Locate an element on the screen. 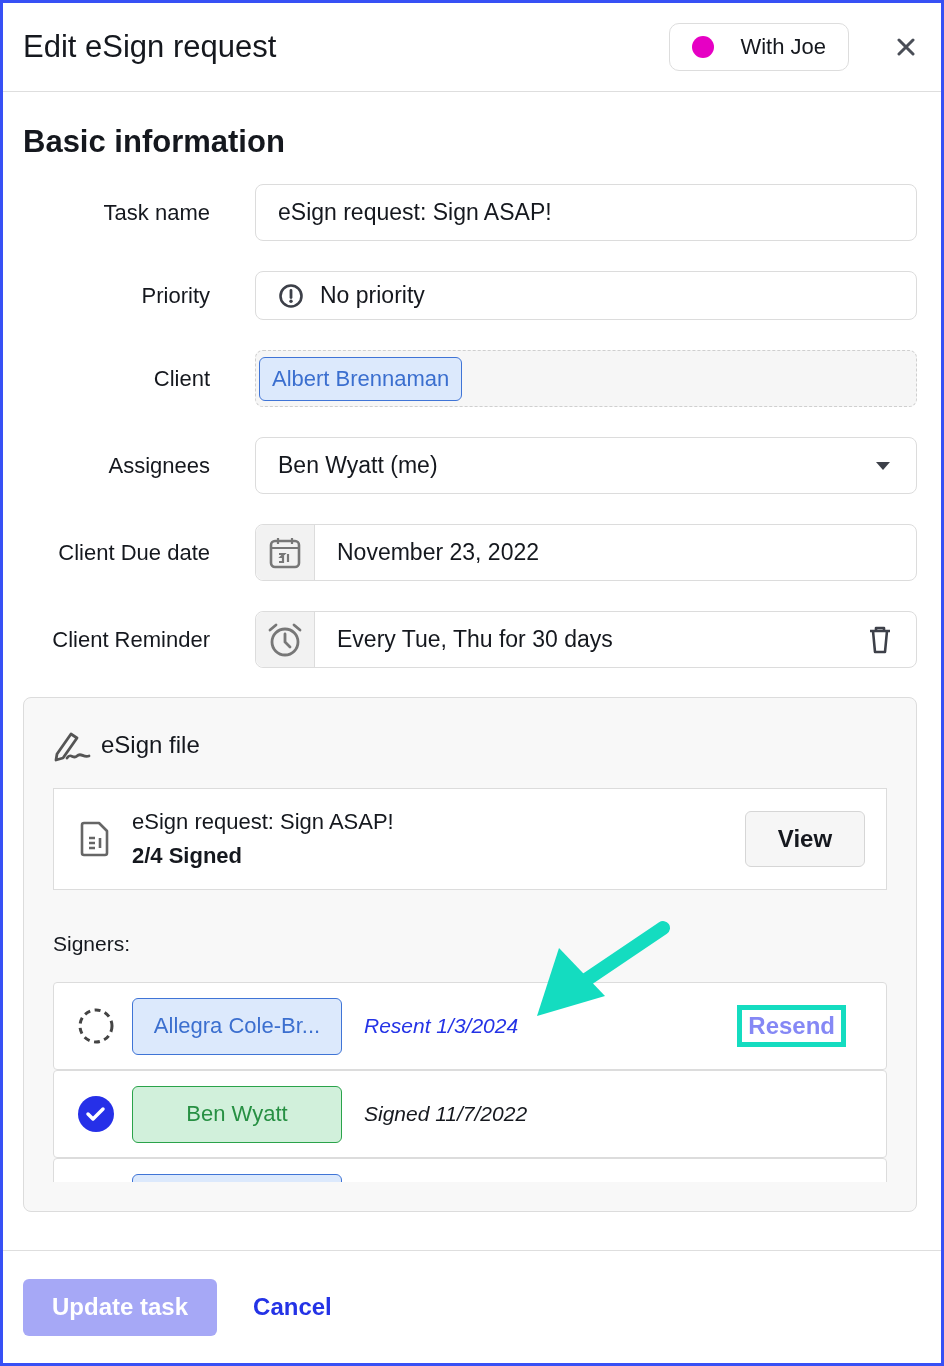 The width and height of the screenshot is (944, 1366). client-chip: Albert Brennaman is located at coordinates (361, 378).